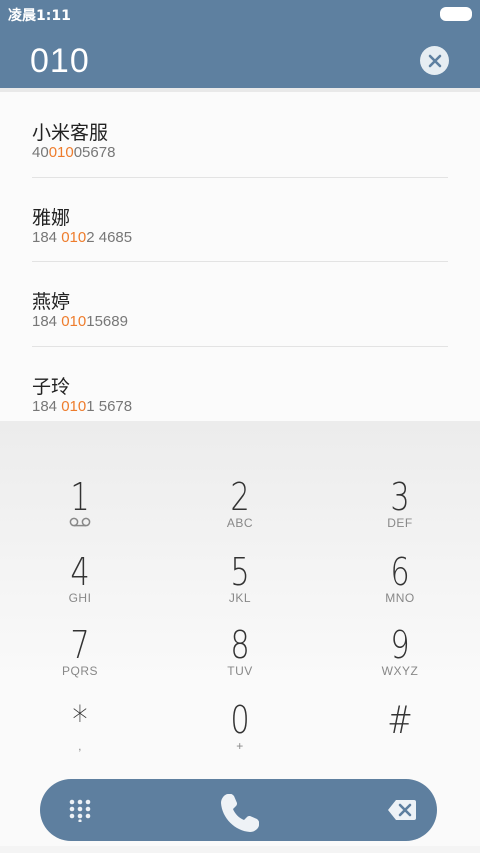 This screenshot has height=853, width=480. I want to click on status-time: 凌晨1:11, so click(39, 16).